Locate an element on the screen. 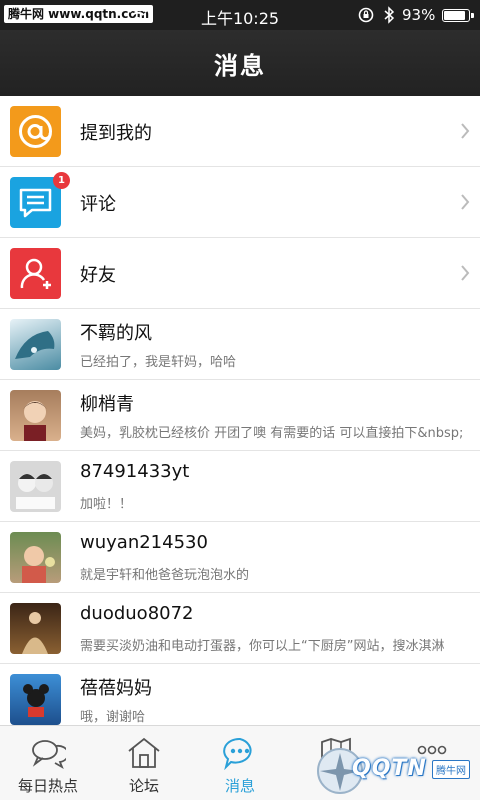 Image resolution: width=480 pixels, height=800 pixels. contact-name: duoduo8072 is located at coordinates (137, 613).